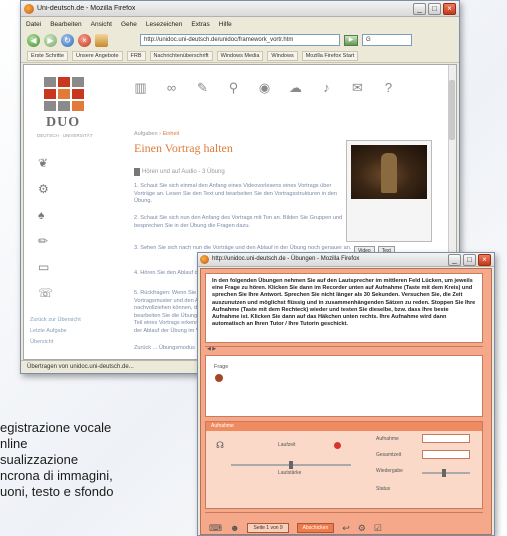 This screenshot has height=536, width=507. Describe the element at coordinates (181, 56) in the screenshot. I see `bookmark-item: Nachrichtenüberschrift` at that location.